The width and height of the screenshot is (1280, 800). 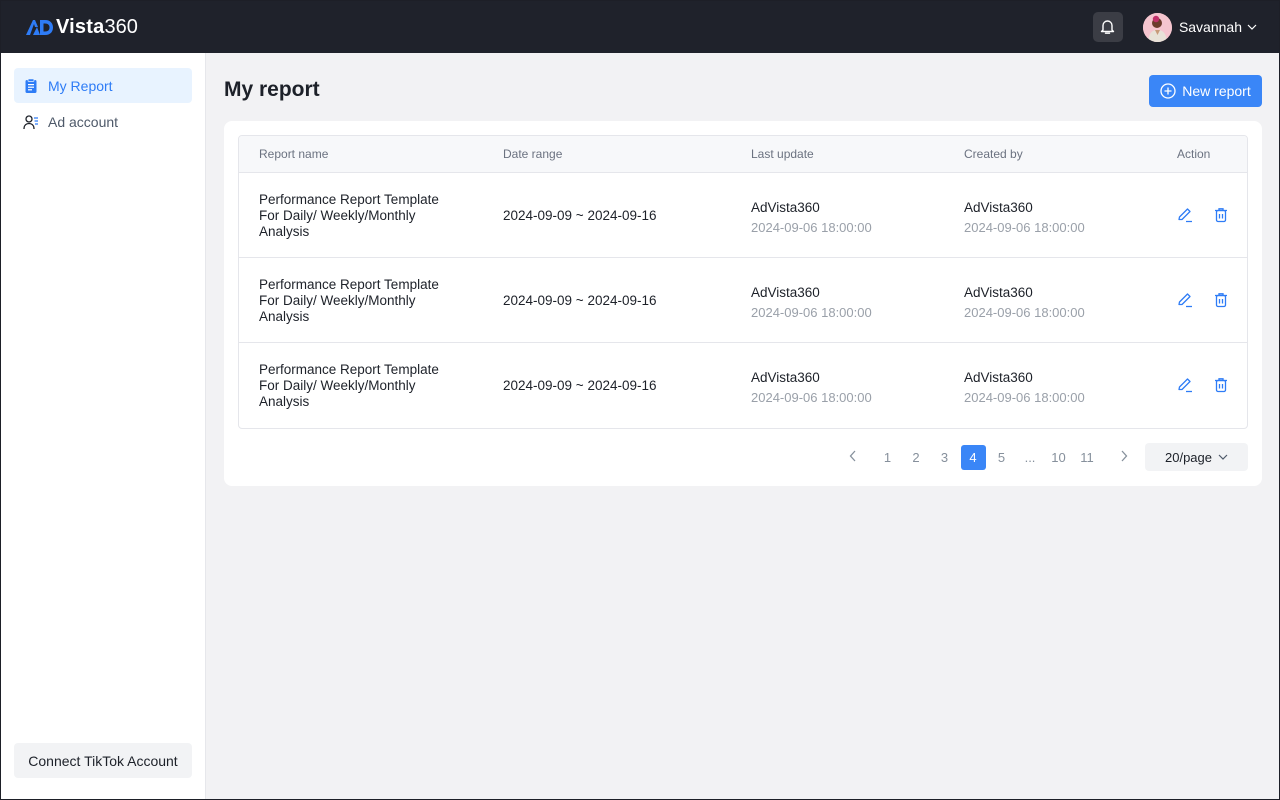 I want to click on new-report-button: New report, so click(x=1205, y=91).